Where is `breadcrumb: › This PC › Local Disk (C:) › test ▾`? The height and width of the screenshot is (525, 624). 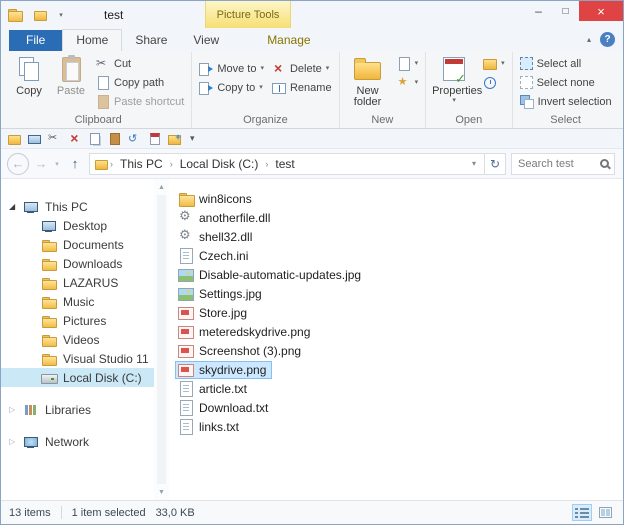
breadcrumb: › This PC › Local Disk (C:) › test ▾ is located at coordinates (287, 163).